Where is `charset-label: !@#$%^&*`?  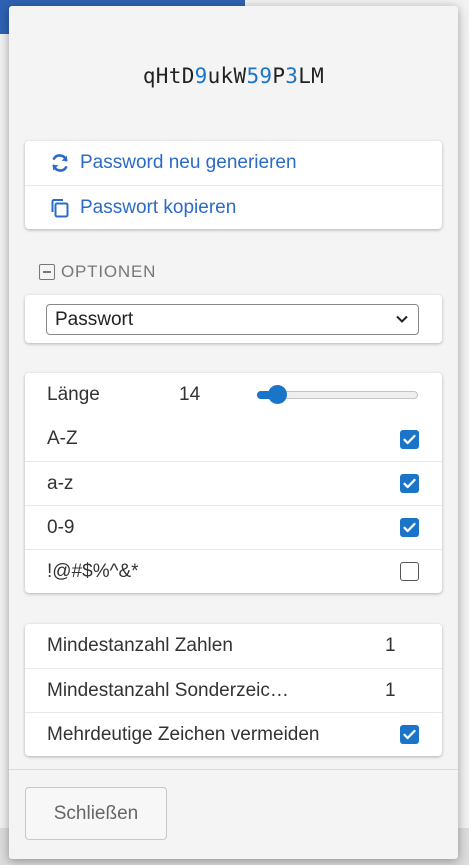
charset-label: !@#$%^&* is located at coordinates (93, 571).